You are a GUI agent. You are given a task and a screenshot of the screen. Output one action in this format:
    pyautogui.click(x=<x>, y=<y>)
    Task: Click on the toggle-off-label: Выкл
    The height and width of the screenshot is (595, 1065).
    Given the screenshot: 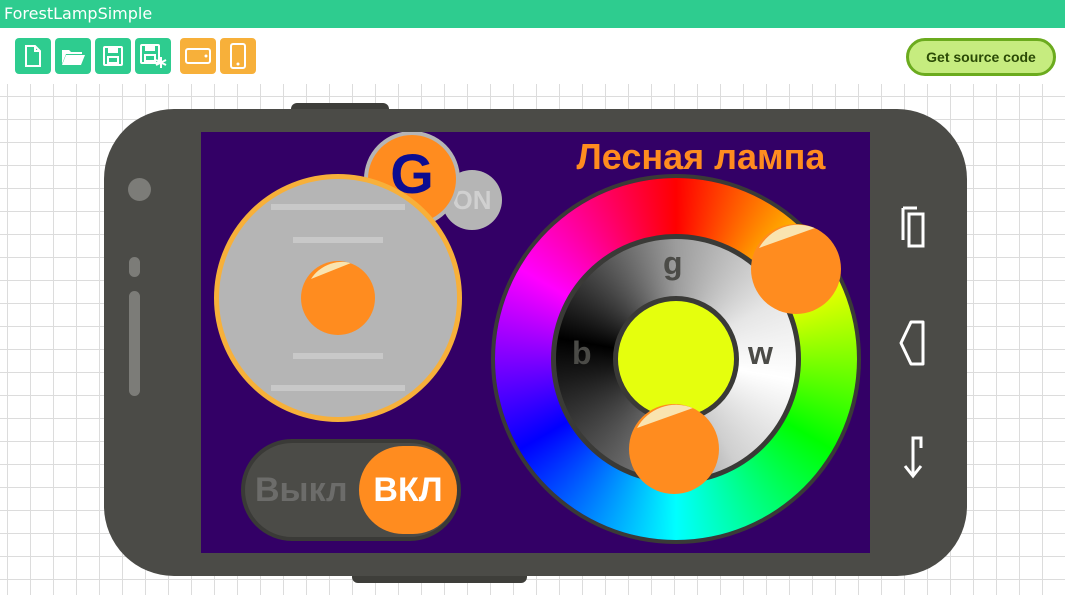 What is the action you would take?
    pyautogui.click(x=301, y=490)
    